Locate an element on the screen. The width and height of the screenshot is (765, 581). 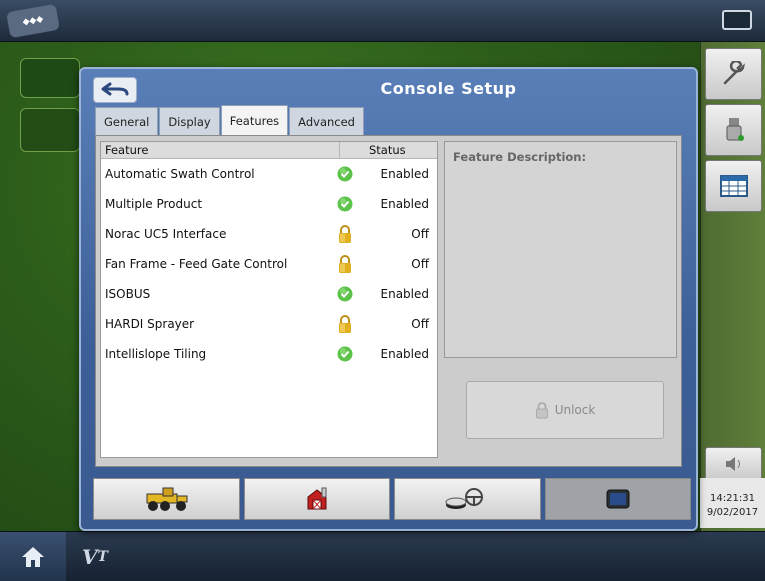
feature-row: ISOBUS Enabled is located at coordinates (269, 294).